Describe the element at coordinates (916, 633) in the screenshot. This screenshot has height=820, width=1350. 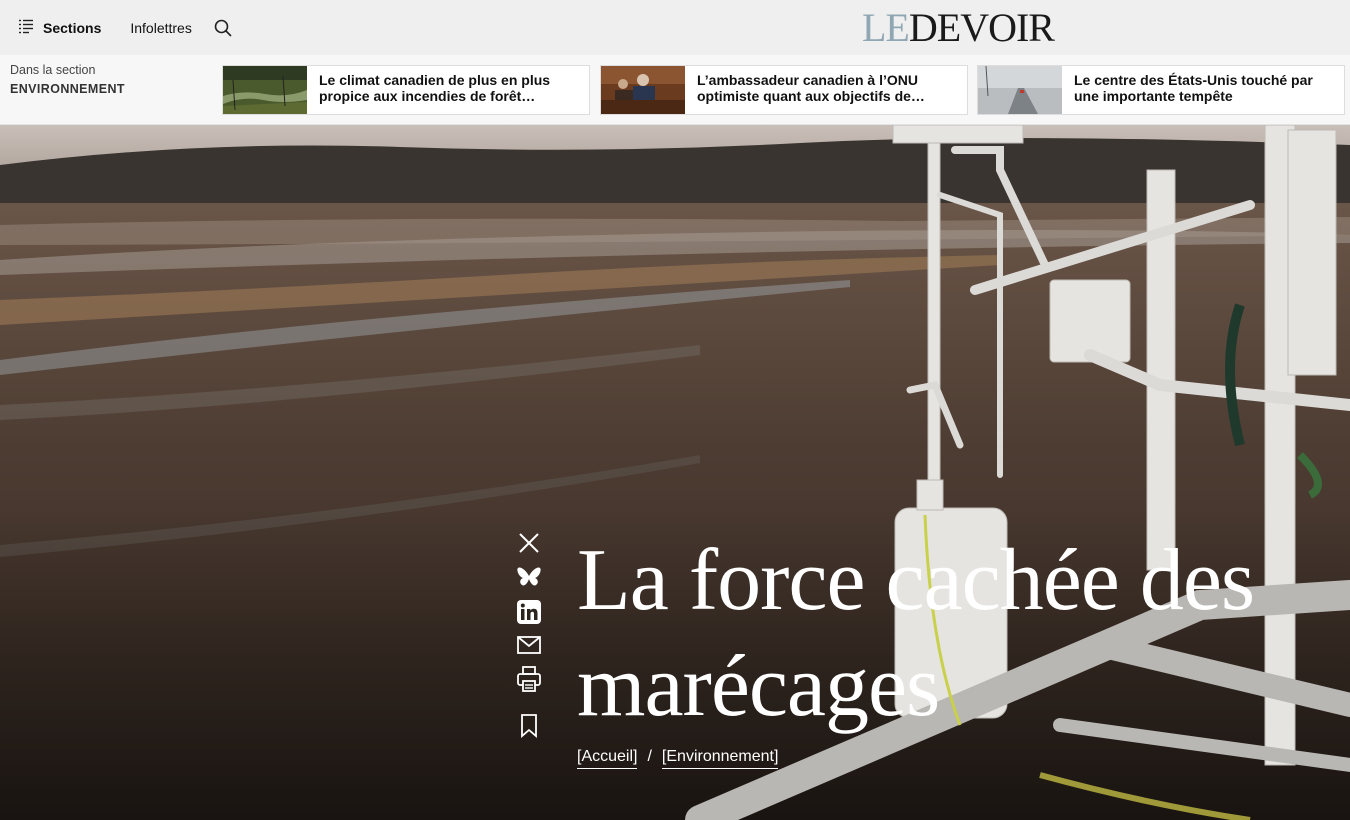
I see `article-headline: La force cachée des marécages` at that location.